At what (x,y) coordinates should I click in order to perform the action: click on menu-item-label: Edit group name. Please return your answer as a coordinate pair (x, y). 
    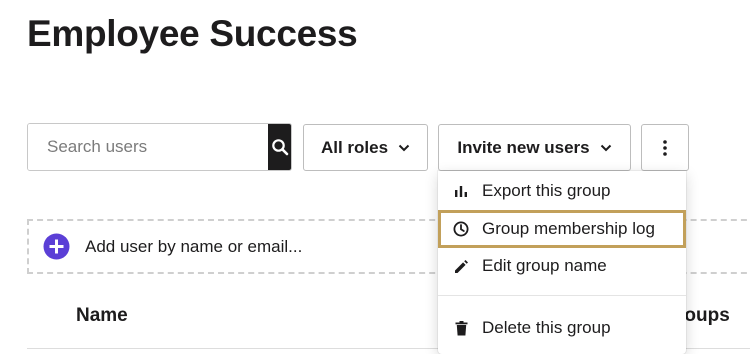
    Looking at the image, I should click on (544, 265).